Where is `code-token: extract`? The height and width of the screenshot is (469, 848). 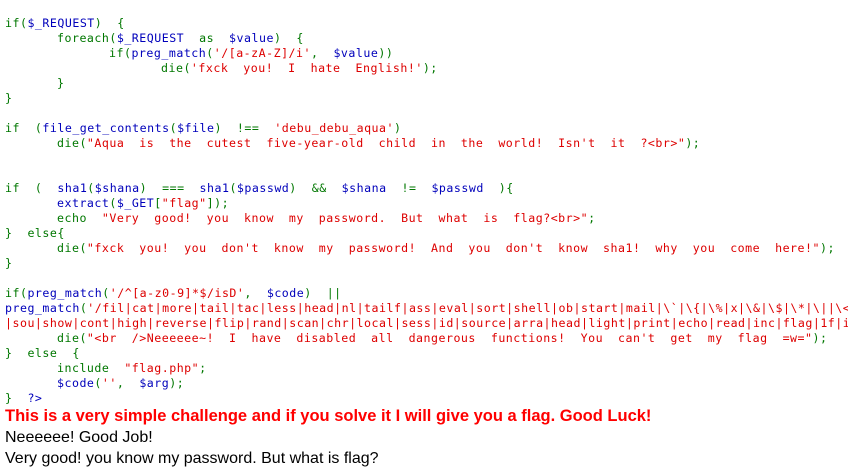
code-token: extract is located at coordinates (83, 203).